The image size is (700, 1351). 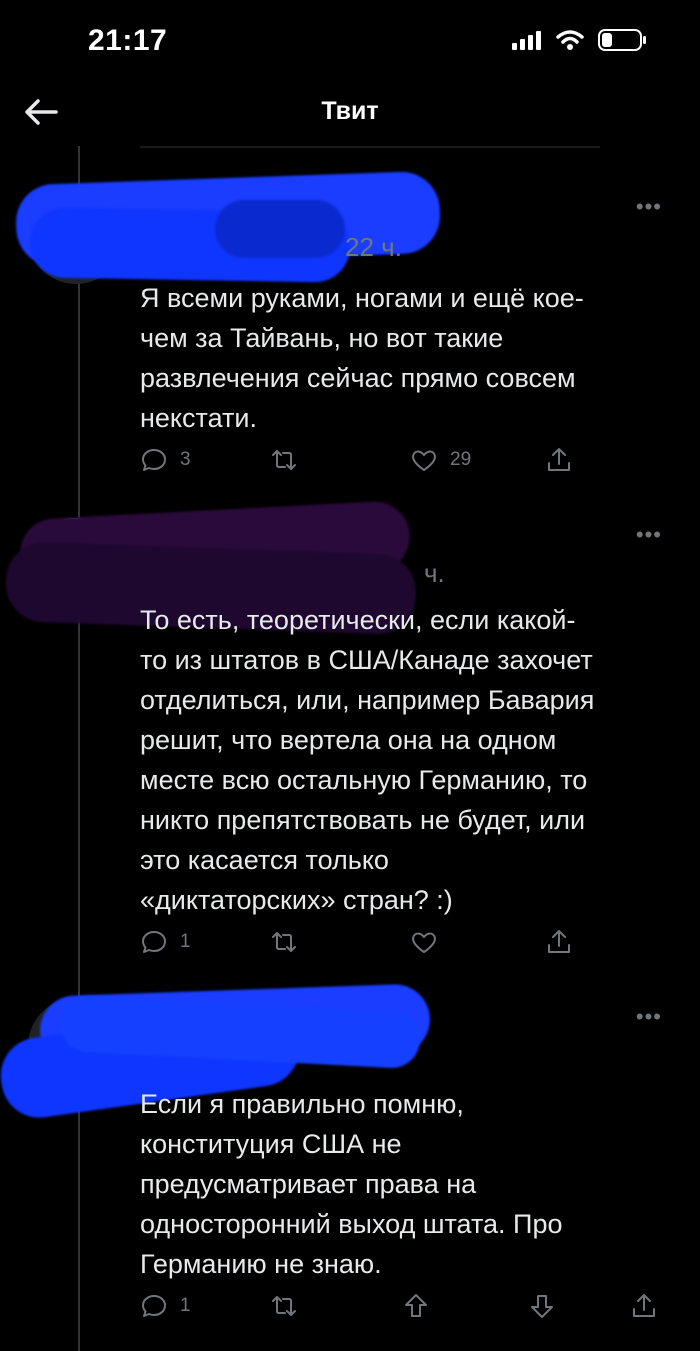 I want to click on status-icons, so click(x=580, y=40).